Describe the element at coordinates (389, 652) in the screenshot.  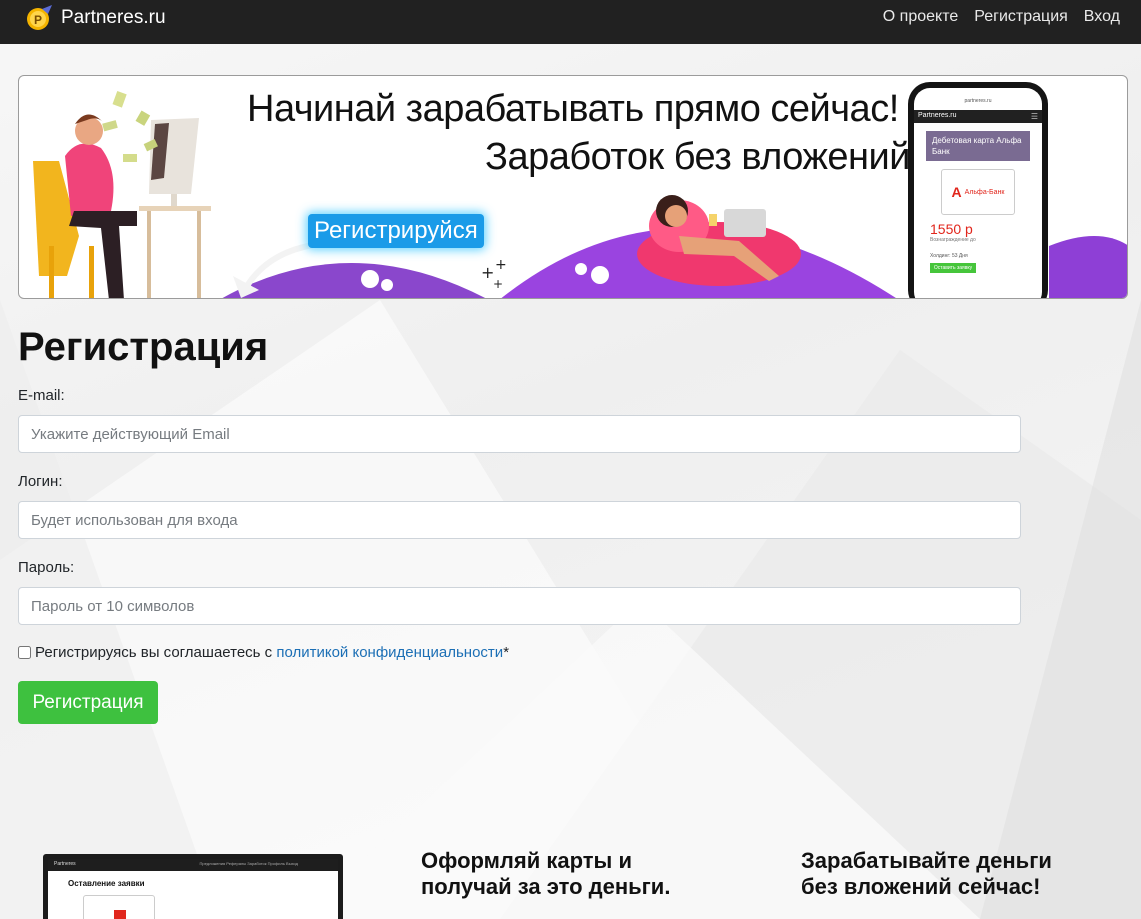
I see `privacy-policy-link: политикой конфиденциальности` at that location.